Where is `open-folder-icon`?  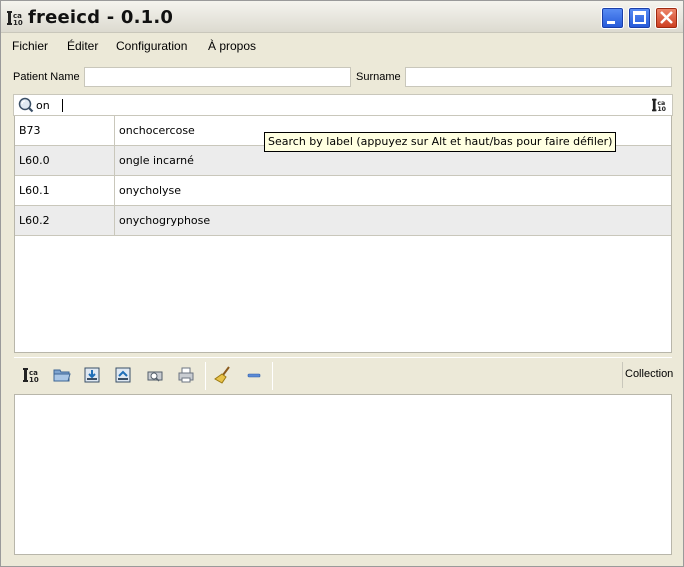 open-folder-icon is located at coordinates (62, 375).